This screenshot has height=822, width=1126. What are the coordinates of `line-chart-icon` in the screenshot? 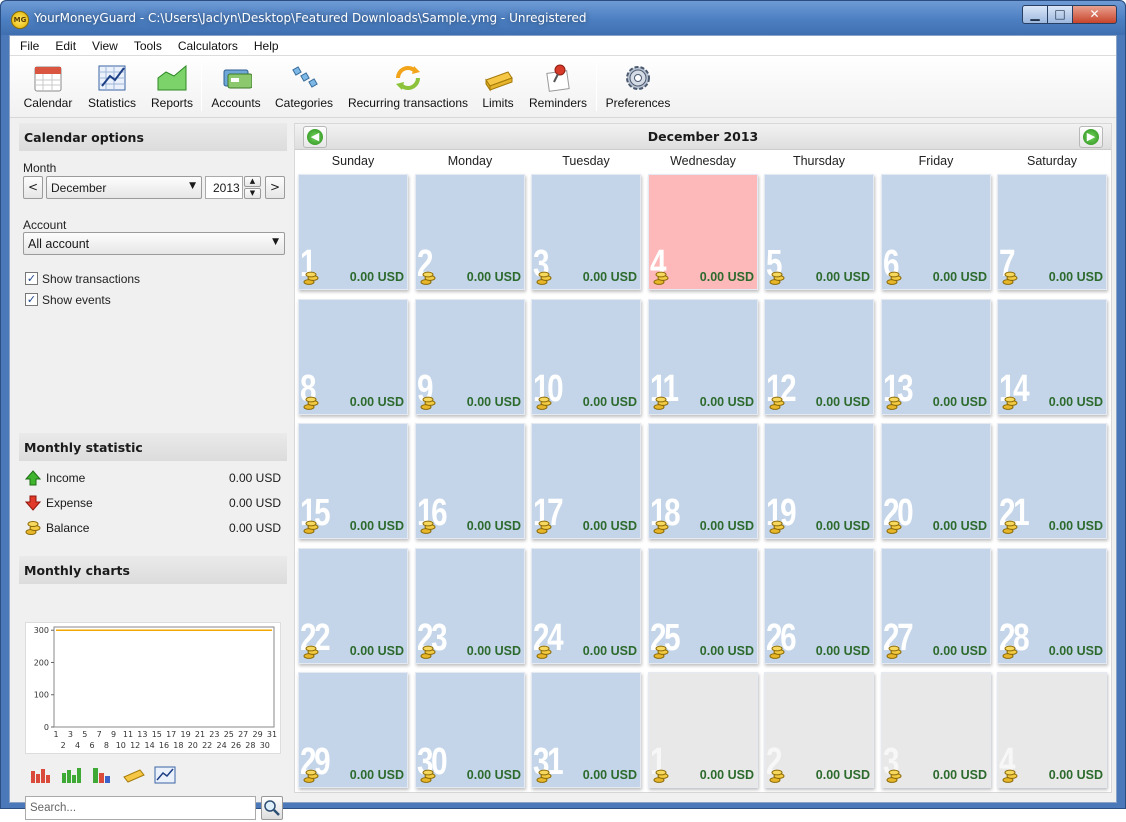 It's located at (165, 775).